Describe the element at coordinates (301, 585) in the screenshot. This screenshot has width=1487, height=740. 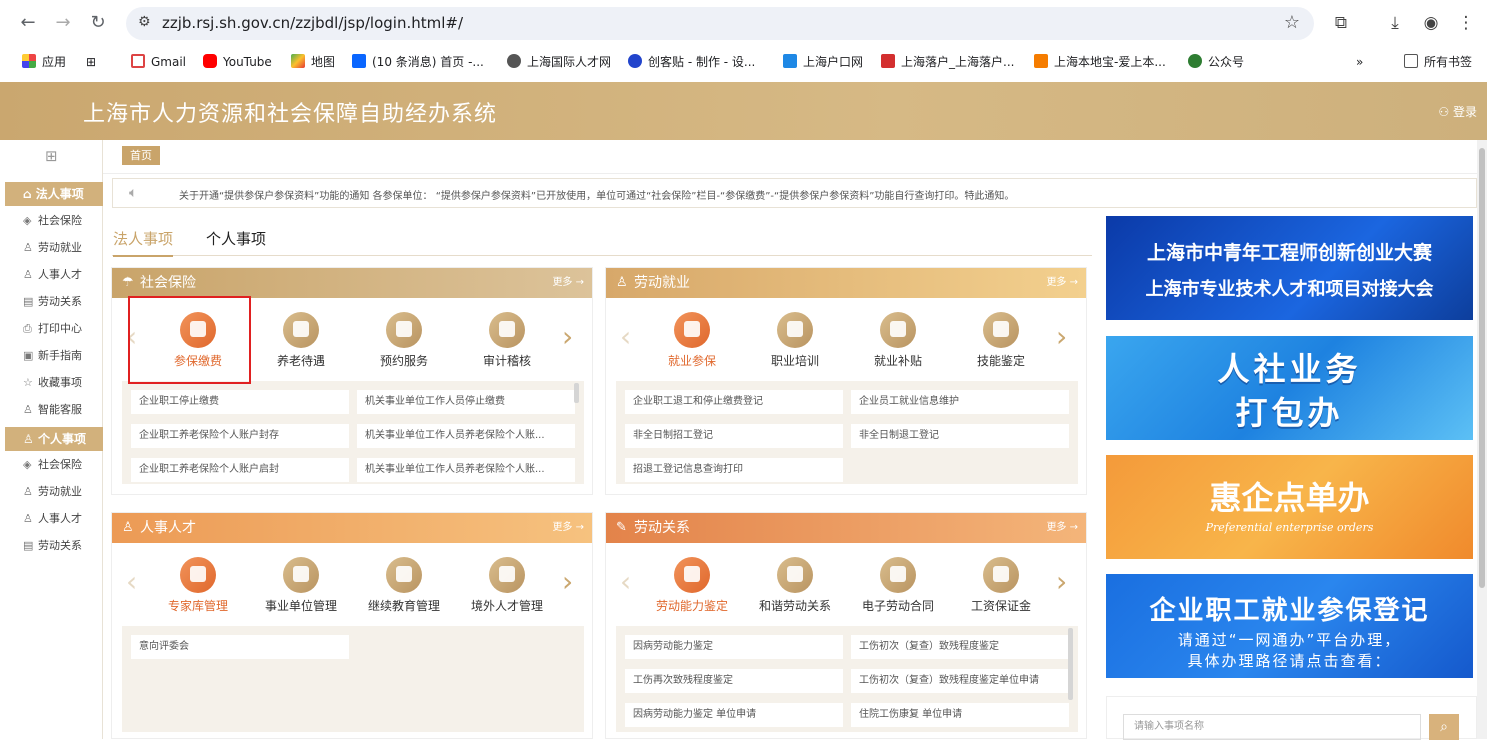
I see `service-shiye: 事业单位管理` at that location.